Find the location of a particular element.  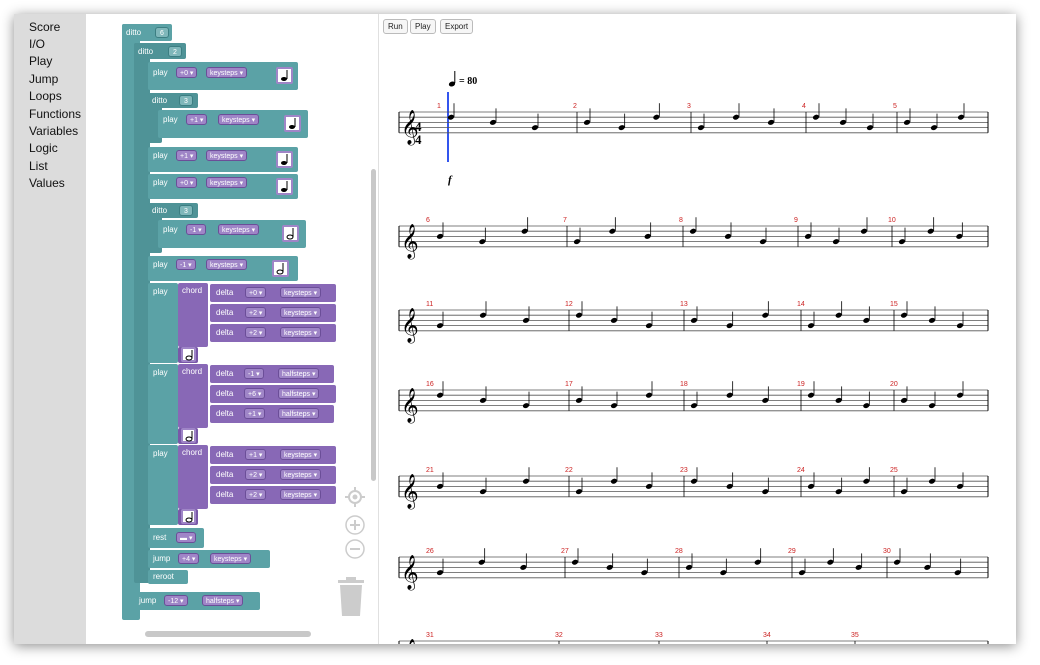

category-list: List is located at coordinates (38, 166).